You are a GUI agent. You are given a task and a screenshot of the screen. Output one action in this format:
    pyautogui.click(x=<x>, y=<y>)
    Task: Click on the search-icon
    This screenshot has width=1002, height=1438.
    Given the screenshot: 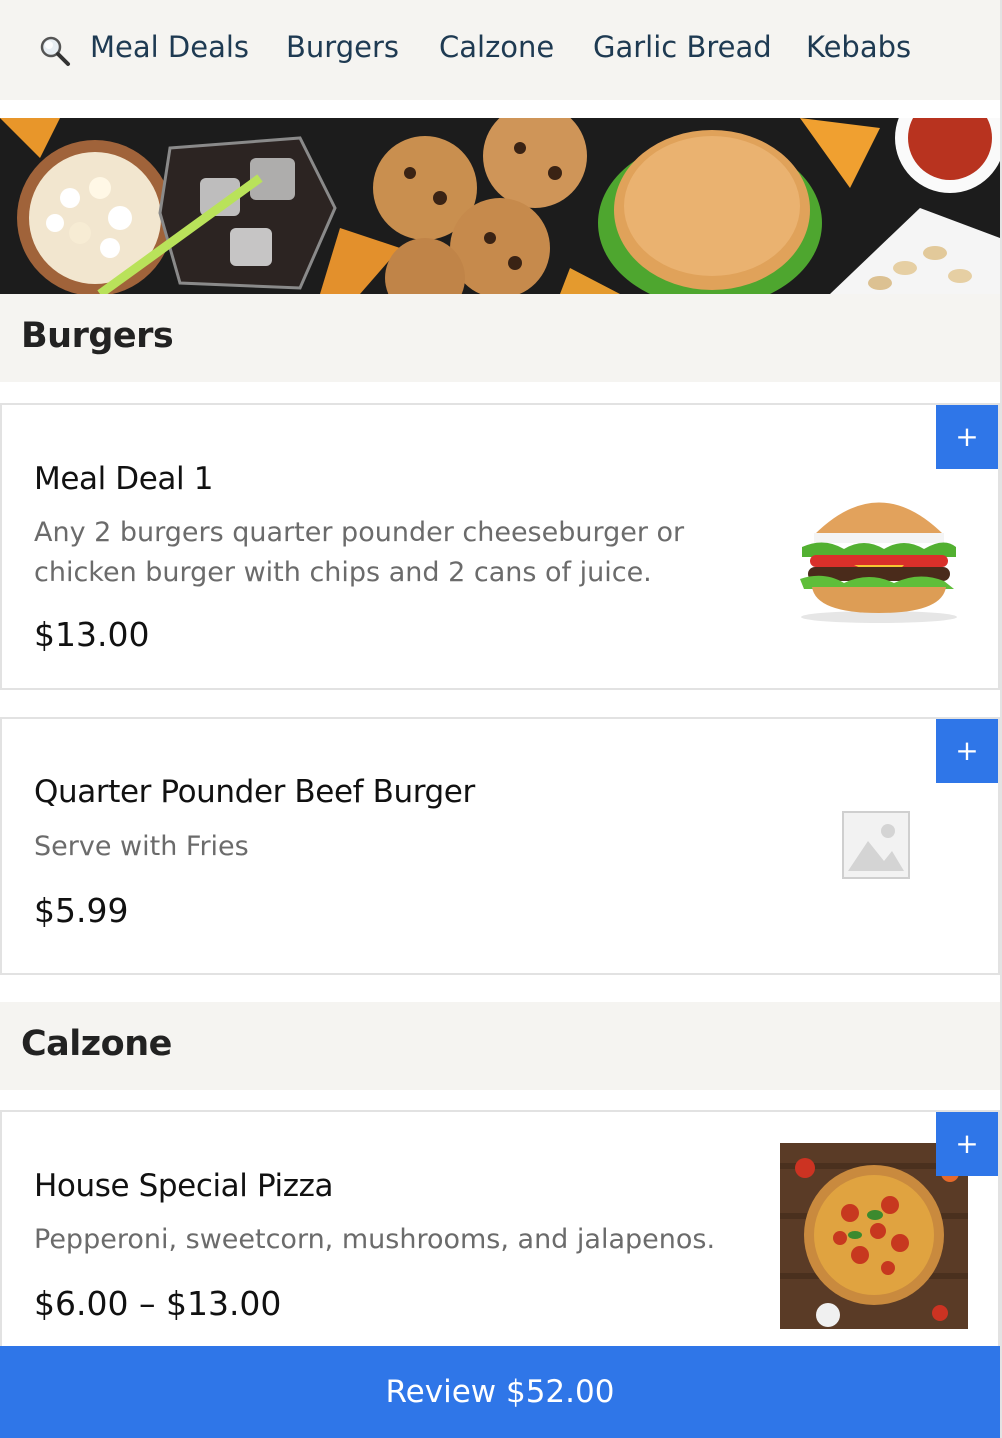 What is the action you would take?
    pyautogui.click(x=55, y=51)
    